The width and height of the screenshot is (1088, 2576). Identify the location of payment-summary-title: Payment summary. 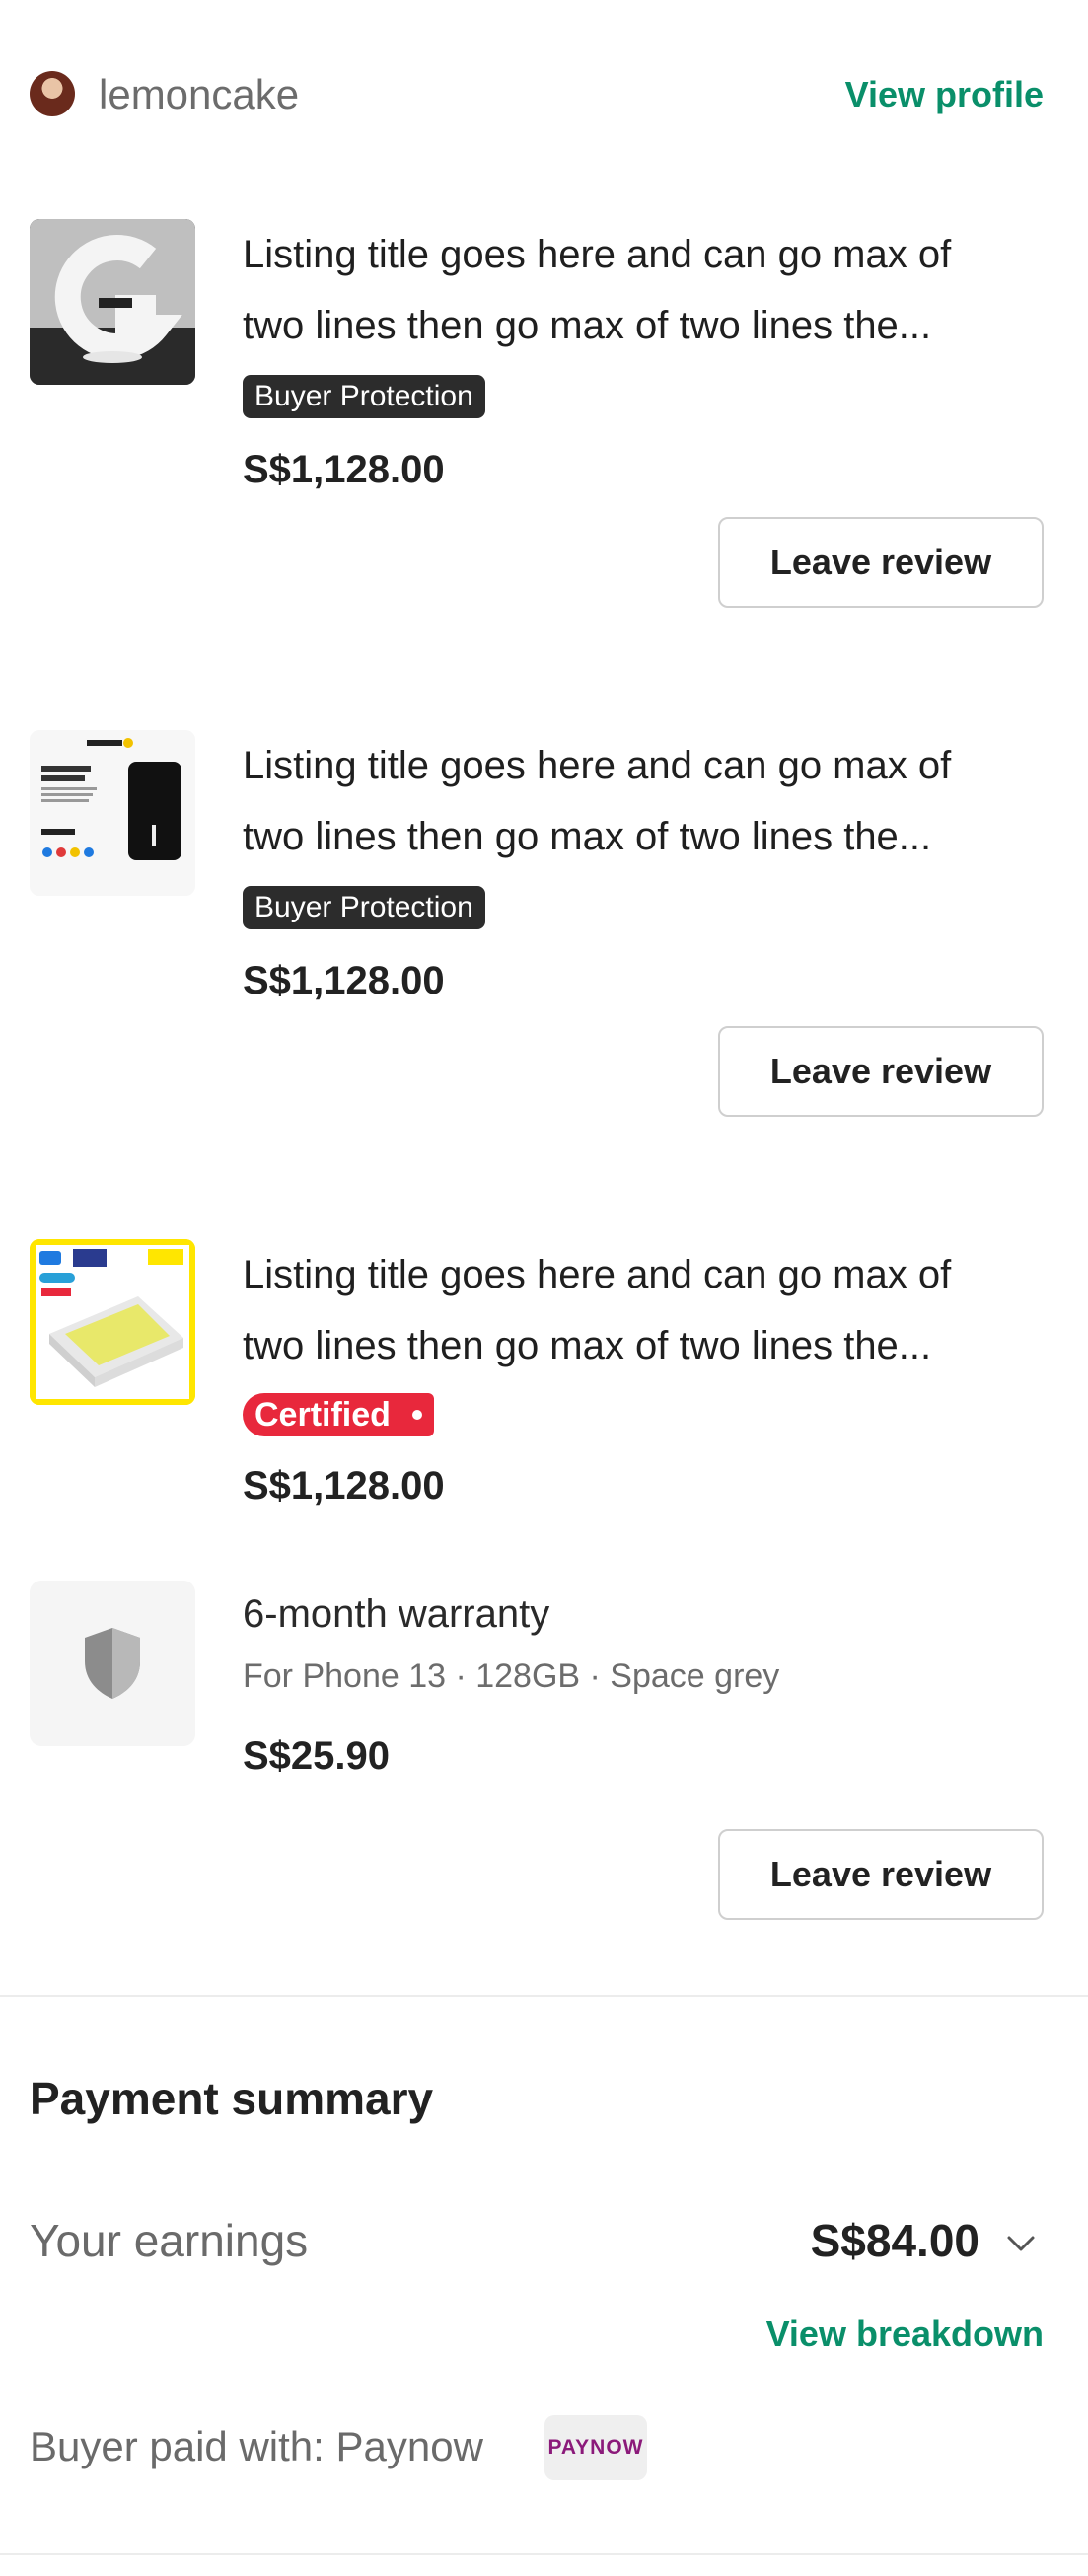
(232, 2098).